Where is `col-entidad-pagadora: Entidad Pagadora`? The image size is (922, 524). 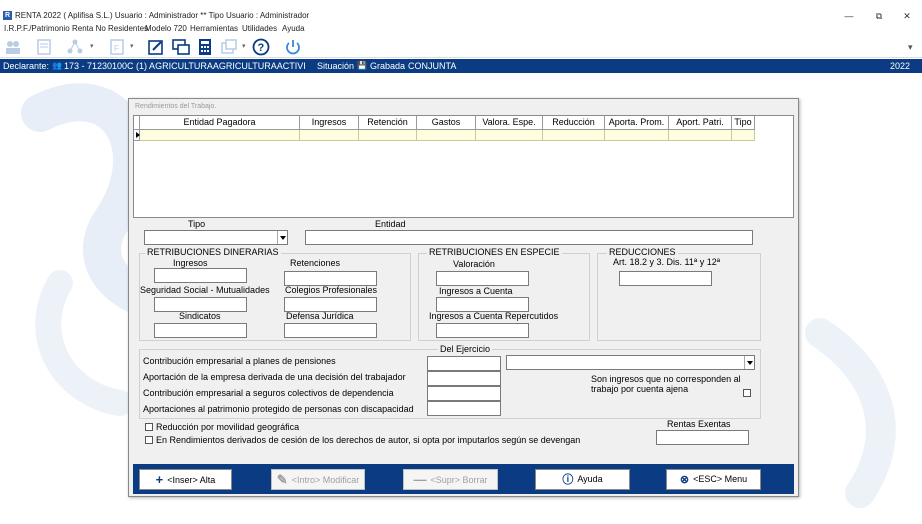 col-entidad-pagadora: Entidad Pagadora is located at coordinates (220, 123).